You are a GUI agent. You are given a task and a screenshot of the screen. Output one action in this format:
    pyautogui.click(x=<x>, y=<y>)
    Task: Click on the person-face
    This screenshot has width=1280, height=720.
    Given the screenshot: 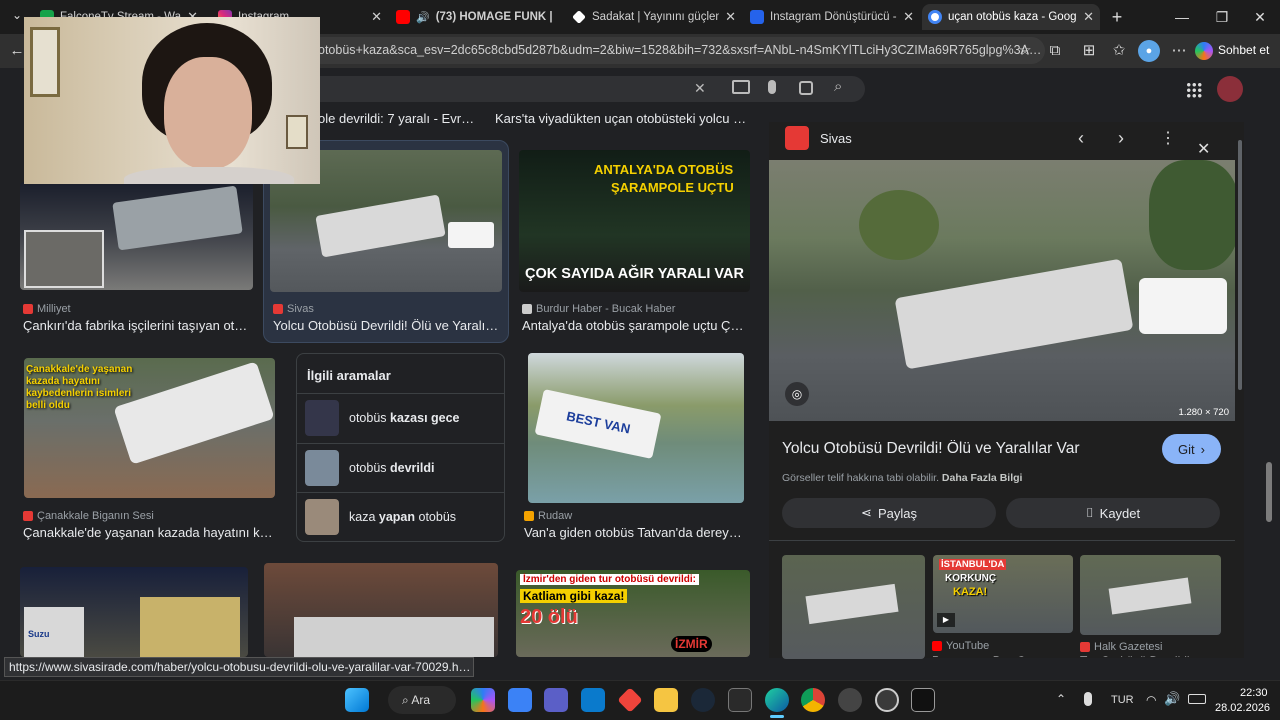 What is the action you would take?
    pyautogui.click(x=208, y=113)
    